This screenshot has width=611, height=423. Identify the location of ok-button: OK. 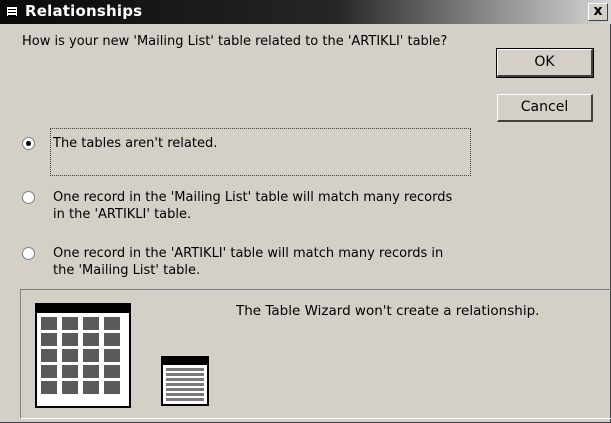
(545, 63).